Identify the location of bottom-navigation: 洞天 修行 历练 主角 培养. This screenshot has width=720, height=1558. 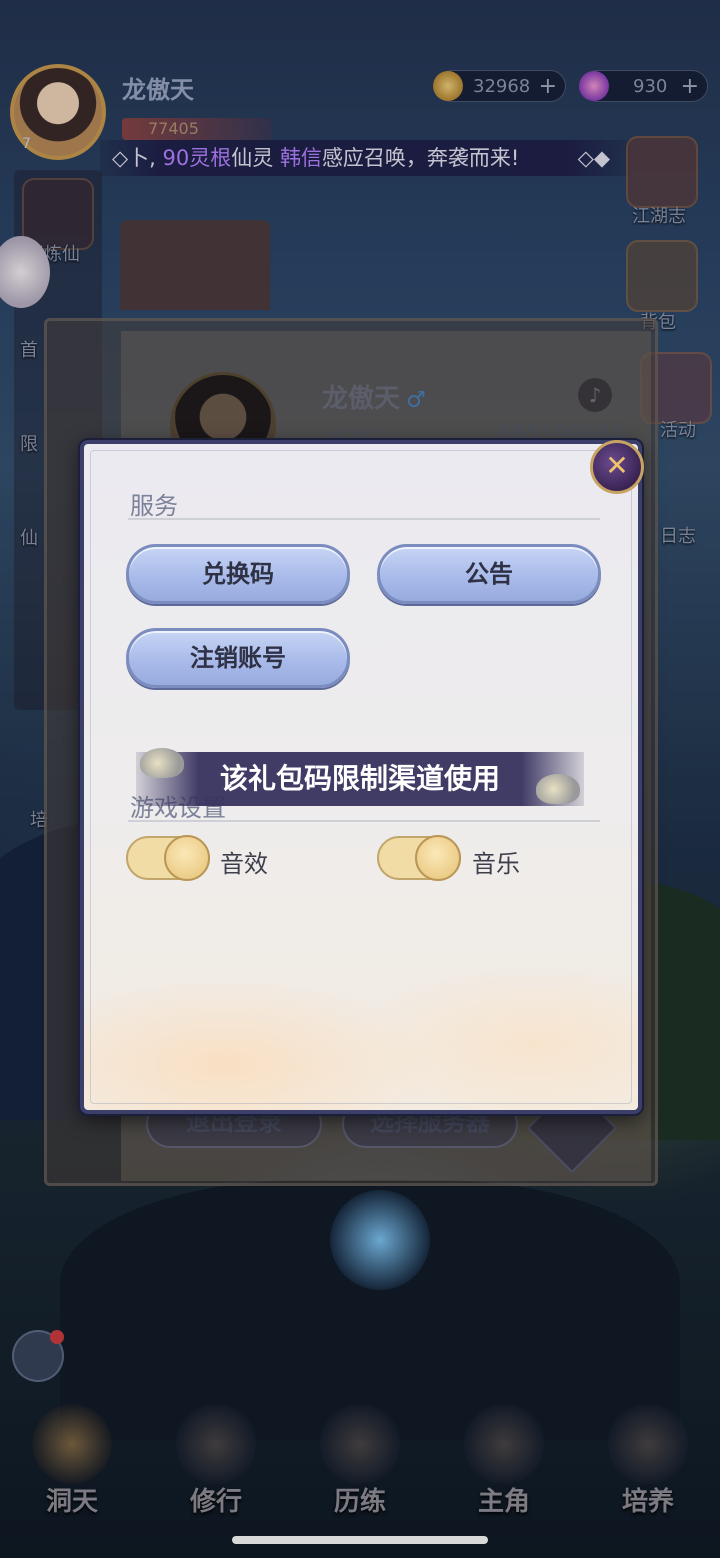
(360, 1463).